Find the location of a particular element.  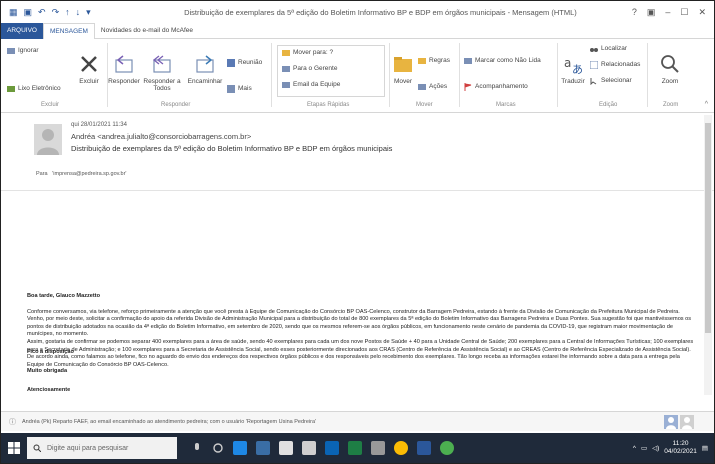

quick-step-move: Mover para: ? is located at coordinates (307, 53).